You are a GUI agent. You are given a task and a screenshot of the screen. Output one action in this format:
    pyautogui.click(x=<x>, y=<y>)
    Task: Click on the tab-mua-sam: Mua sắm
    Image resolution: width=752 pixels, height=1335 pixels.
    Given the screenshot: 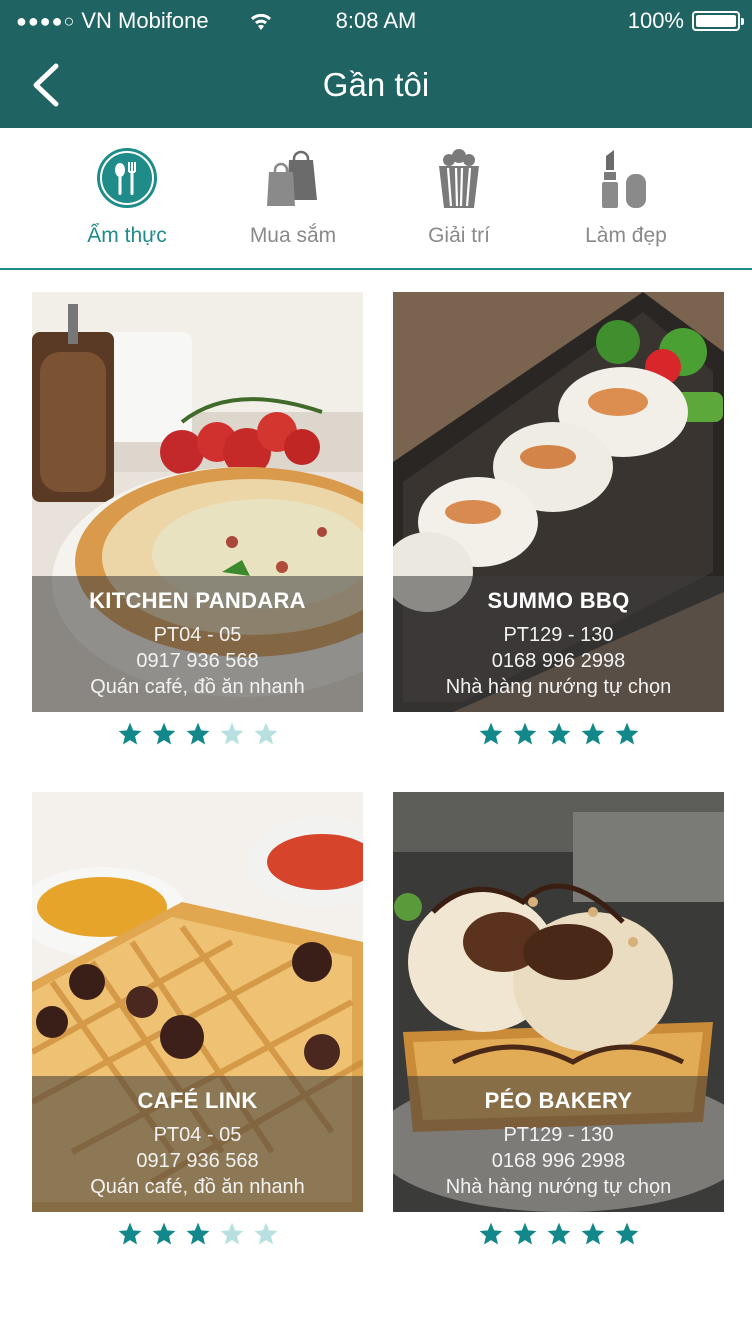 What is the action you would take?
    pyautogui.click(x=293, y=201)
    